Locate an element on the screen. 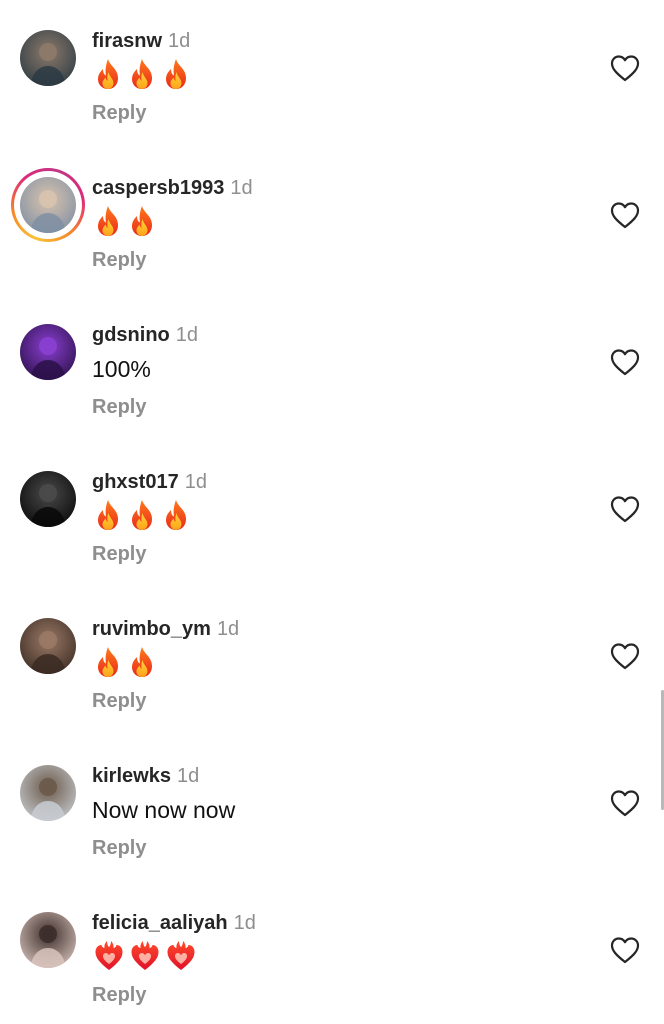  comment-item: gdsnino 1d 100% Reply is located at coordinates (332, 367).